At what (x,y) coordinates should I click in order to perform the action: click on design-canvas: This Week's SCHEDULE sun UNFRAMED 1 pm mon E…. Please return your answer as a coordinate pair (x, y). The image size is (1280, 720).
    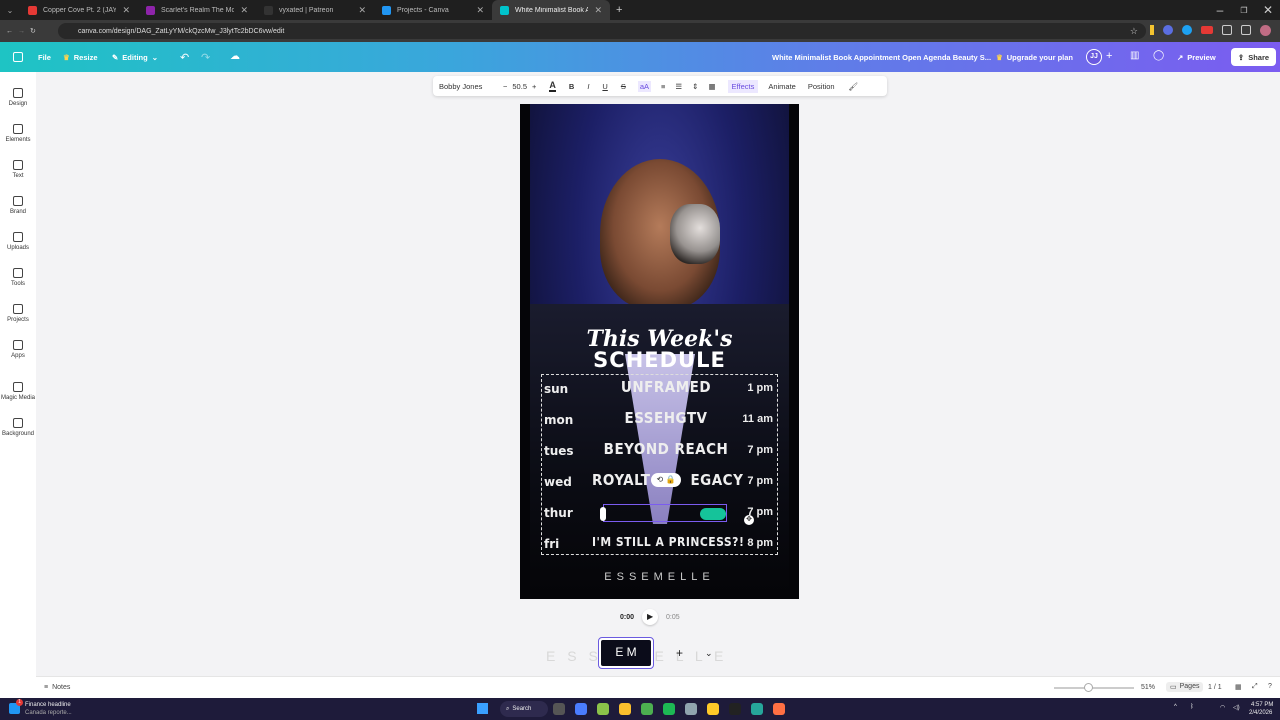
    Looking at the image, I should click on (659, 351).